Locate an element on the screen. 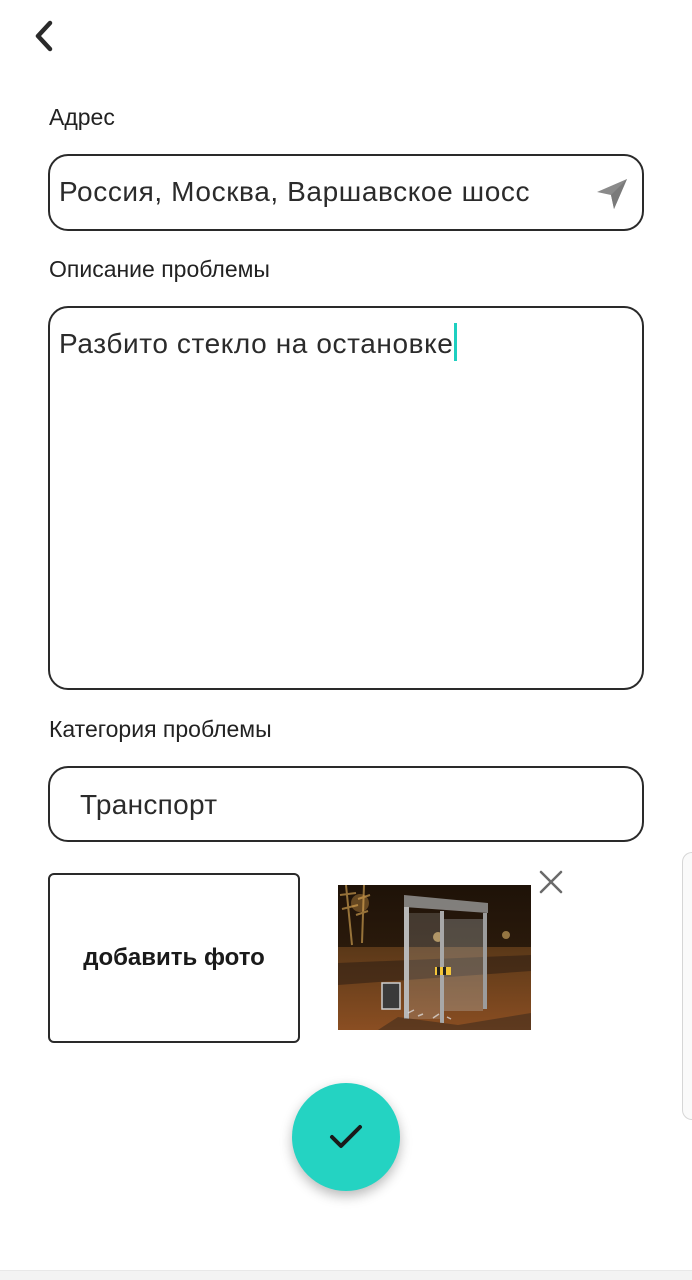 Image resolution: width=692 pixels, height=1280 pixels. side-scroll-handle is located at coordinates (687, 986).